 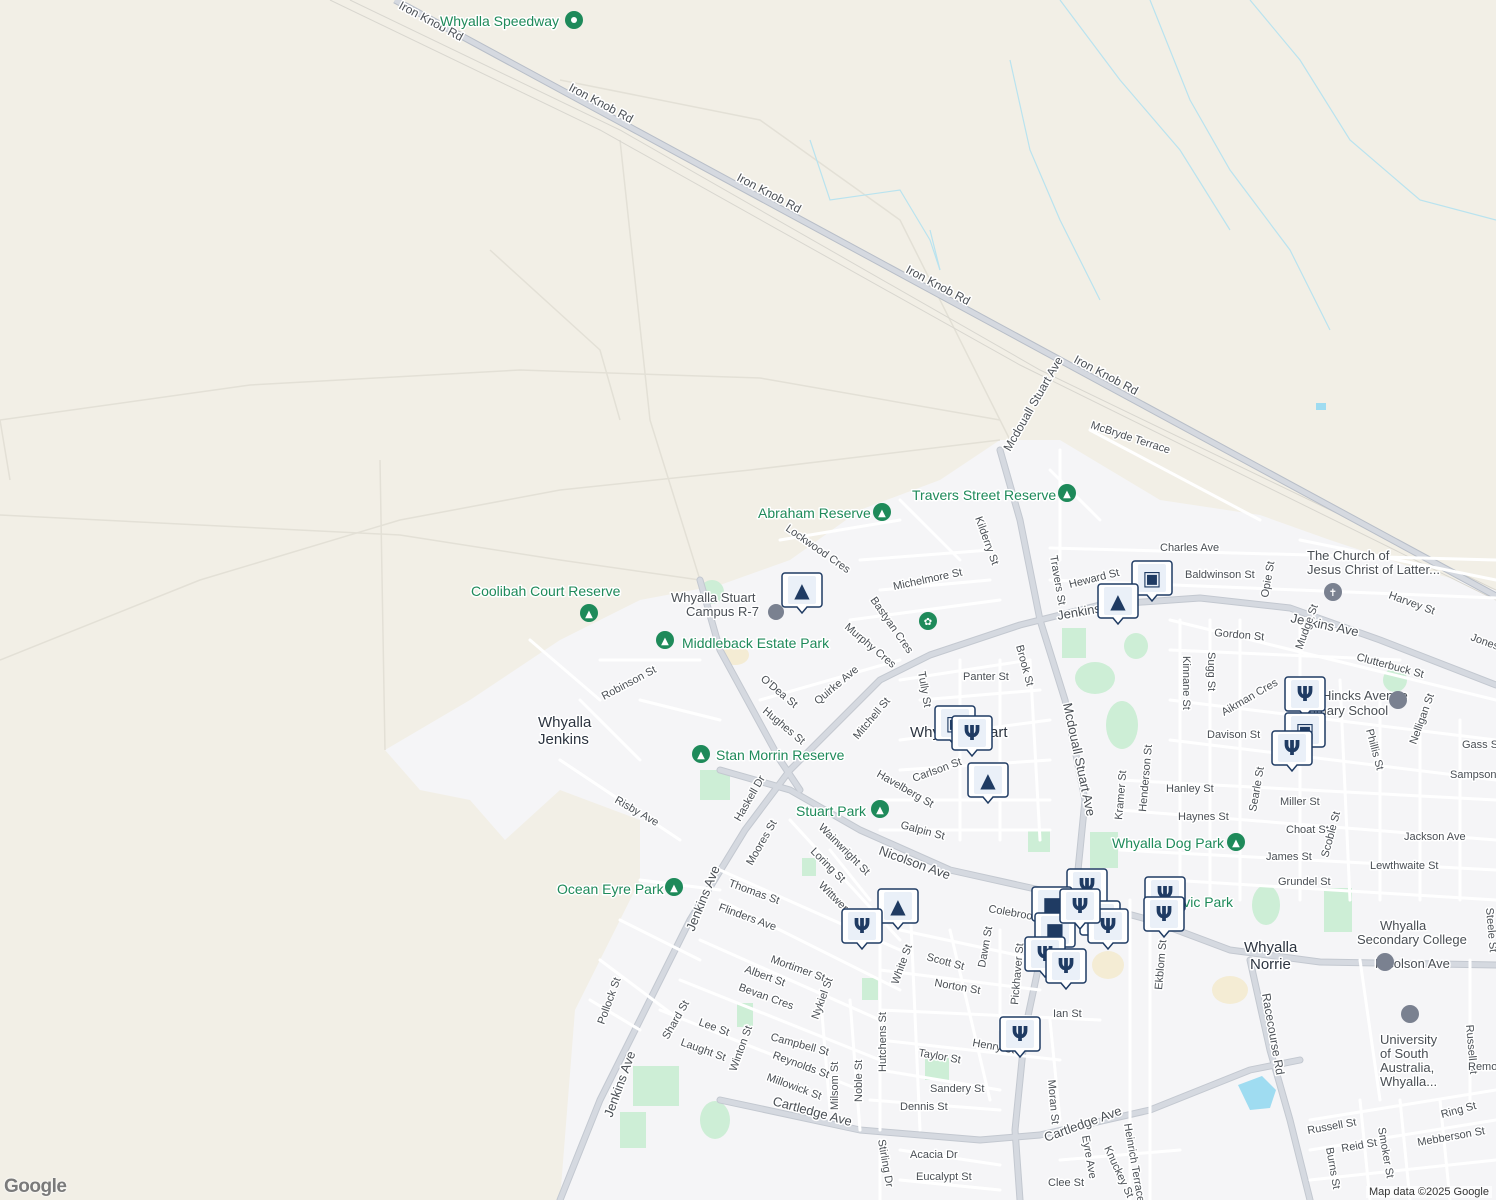 What do you see at coordinates (1169, 843) in the screenshot?
I see `poi-label-whyalla-dog-park: Whyalla Dog Park` at bounding box center [1169, 843].